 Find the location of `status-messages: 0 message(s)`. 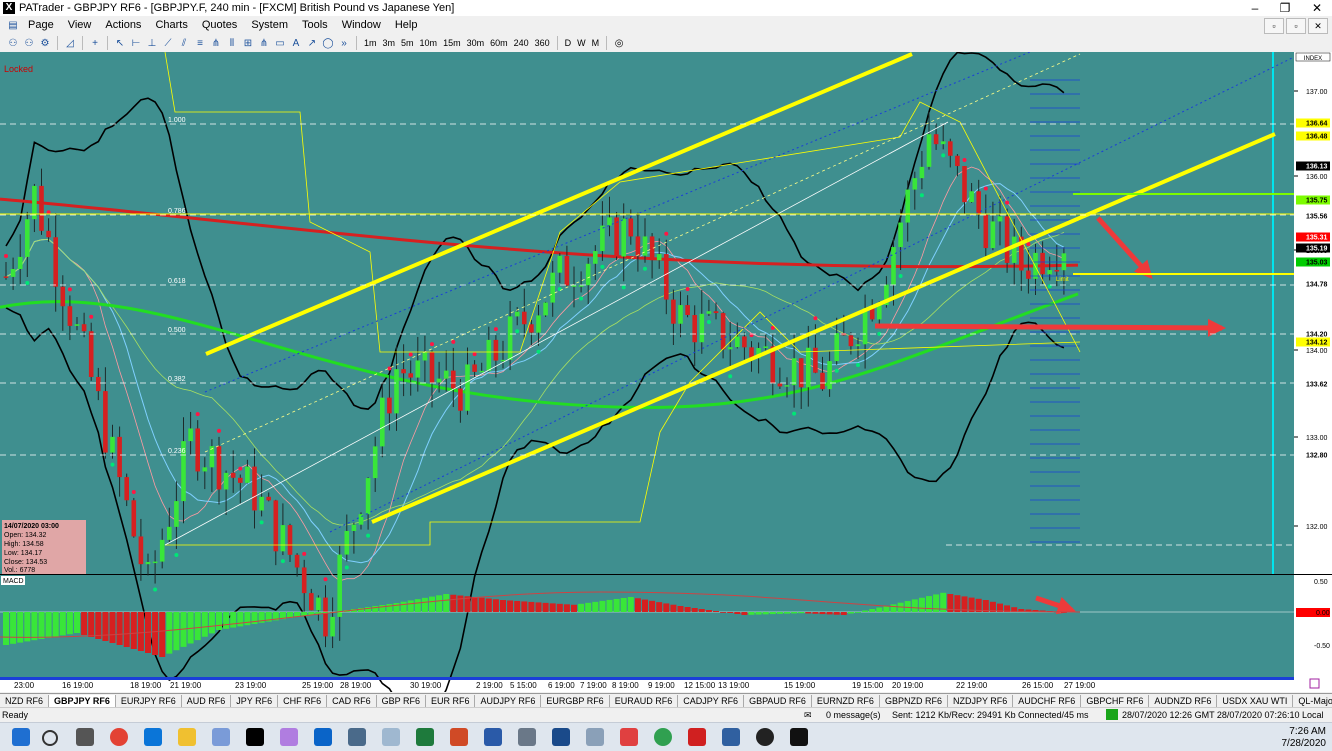

status-messages: 0 message(s) is located at coordinates (853, 715).